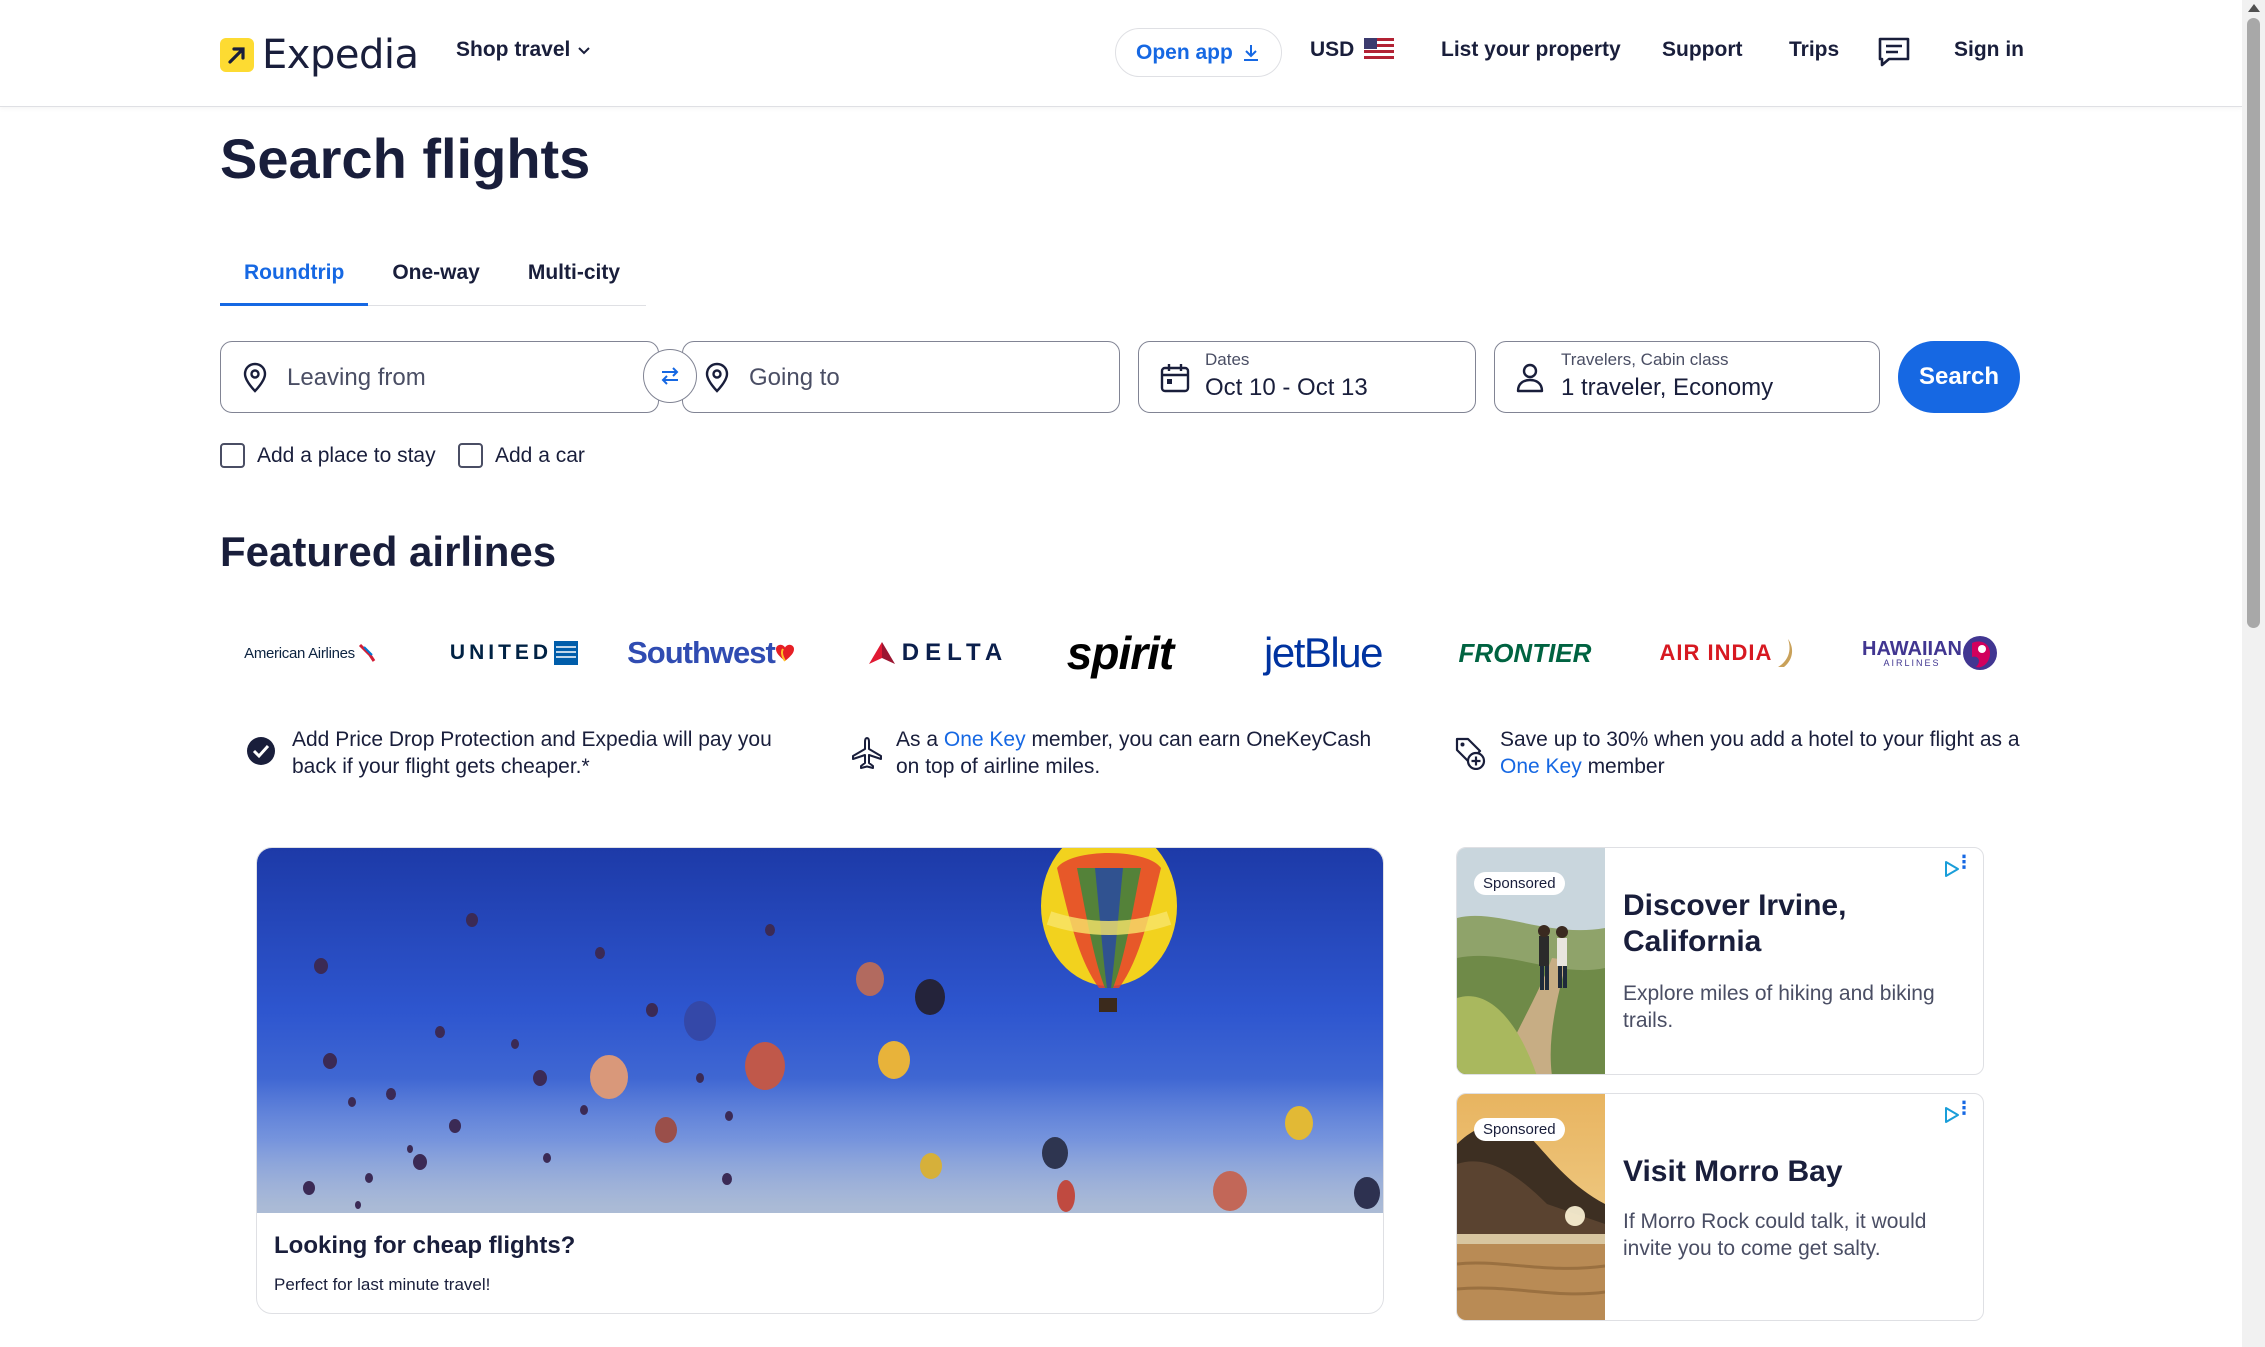 This screenshot has width=2265, height=1347. I want to click on united-logo: UNITED, so click(514, 653).